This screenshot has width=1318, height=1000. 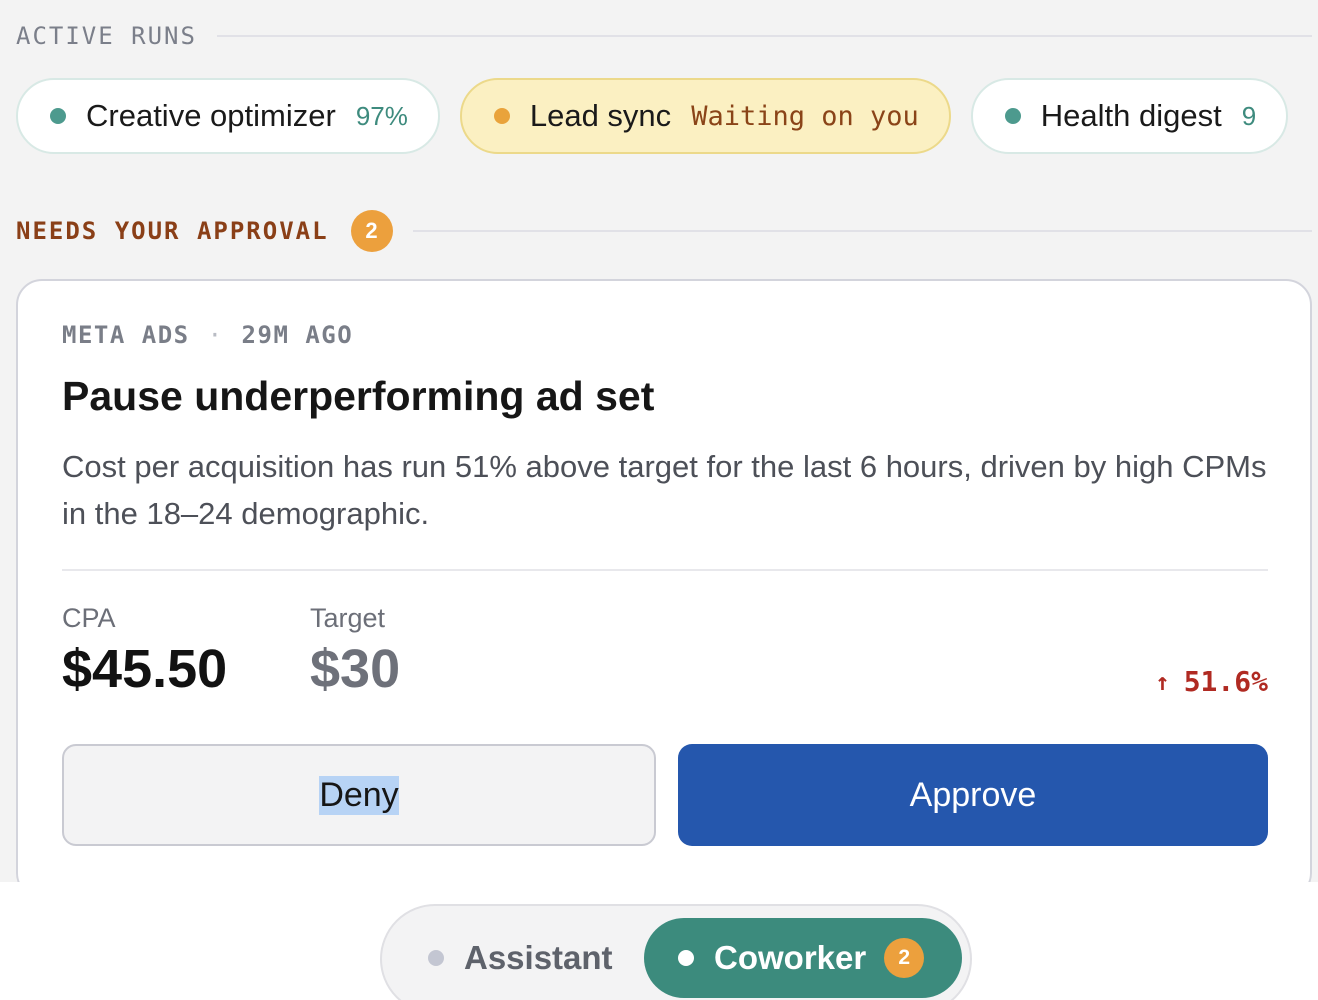 I want to click on card-meta: META ADS · 29M AGO, so click(x=207, y=335).